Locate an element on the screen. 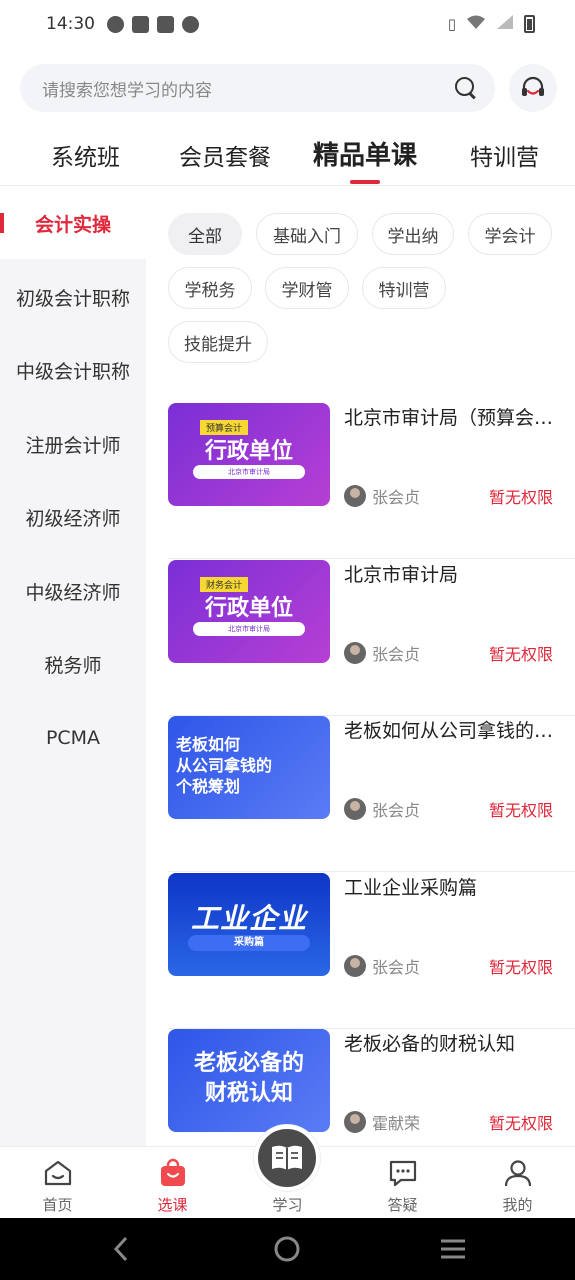 Image resolution: width=575 pixels, height=1280 pixels. category-tabs: 系统班 会员套餐 精品单课 特训营 is located at coordinates (287, 157).